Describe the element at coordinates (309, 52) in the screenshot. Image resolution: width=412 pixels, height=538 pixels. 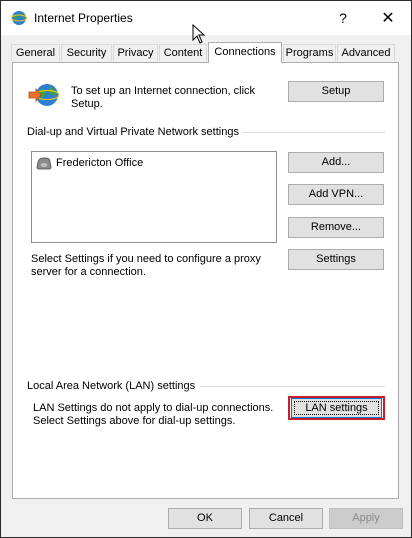
I see `tab-programs: Programs` at that location.